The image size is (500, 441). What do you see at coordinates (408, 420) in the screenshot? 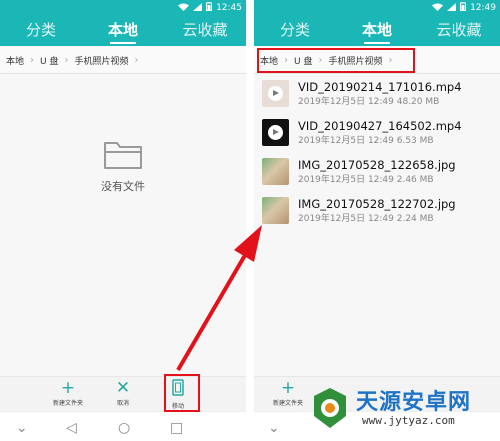
I see `watermark-url: www.jytyaz.com` at bounding box center [408, 420].